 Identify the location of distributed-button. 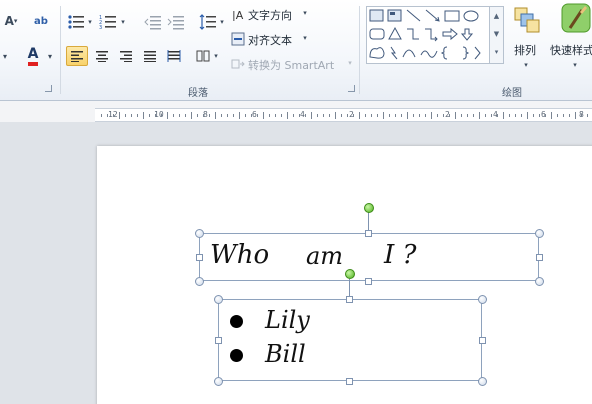
(174, 56).